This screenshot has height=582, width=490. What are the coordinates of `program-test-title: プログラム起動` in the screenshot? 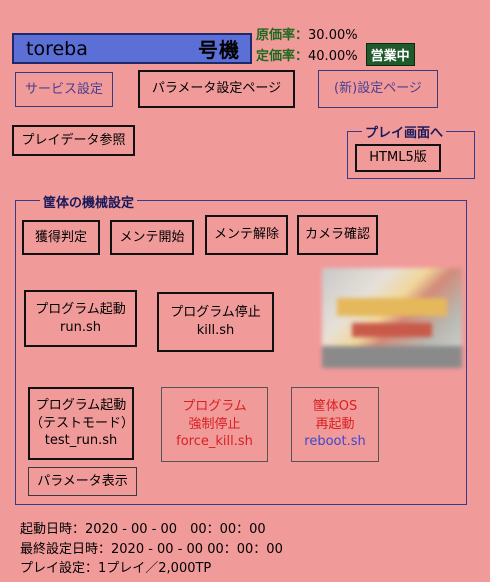 It's located at (81, 406).